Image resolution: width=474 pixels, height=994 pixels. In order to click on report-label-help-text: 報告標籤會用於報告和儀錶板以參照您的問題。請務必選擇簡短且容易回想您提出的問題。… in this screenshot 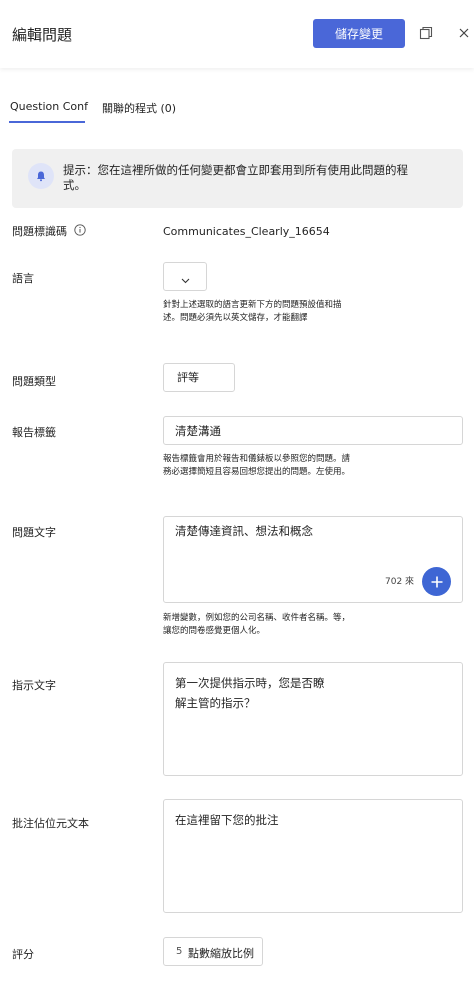, I will do `click(257, 465)`.